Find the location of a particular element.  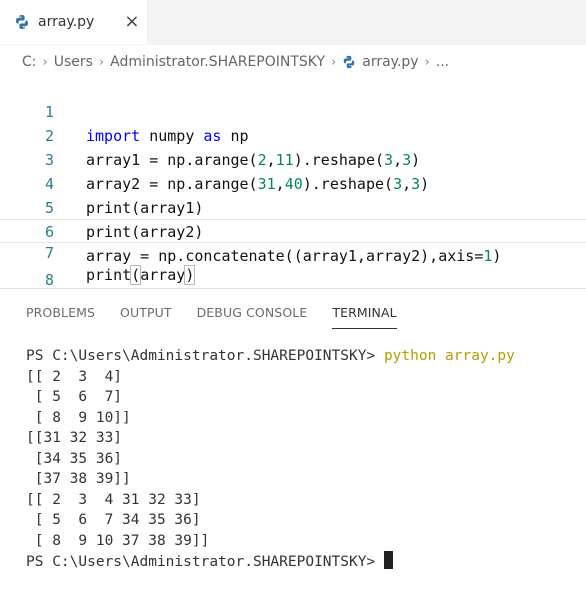

terminal-line: [[31 32 33] is located at coordinates (74, 438).